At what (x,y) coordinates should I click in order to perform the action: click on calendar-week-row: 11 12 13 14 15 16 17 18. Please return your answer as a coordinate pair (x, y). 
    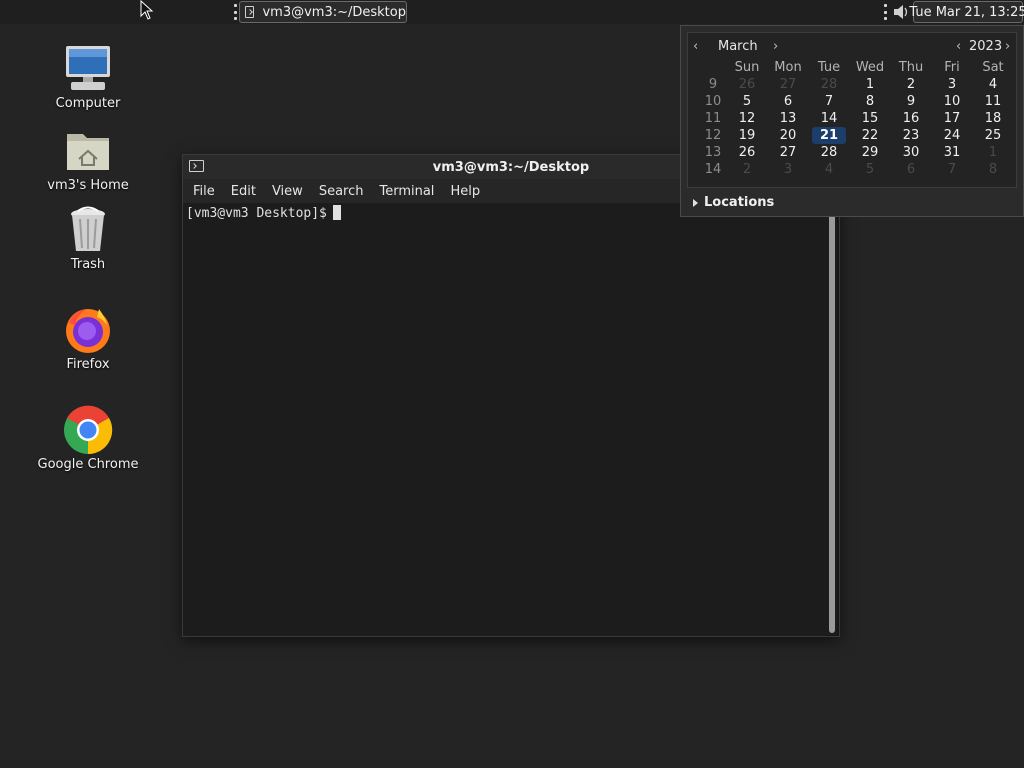
    Looking at the image, I should click on (853, 118).